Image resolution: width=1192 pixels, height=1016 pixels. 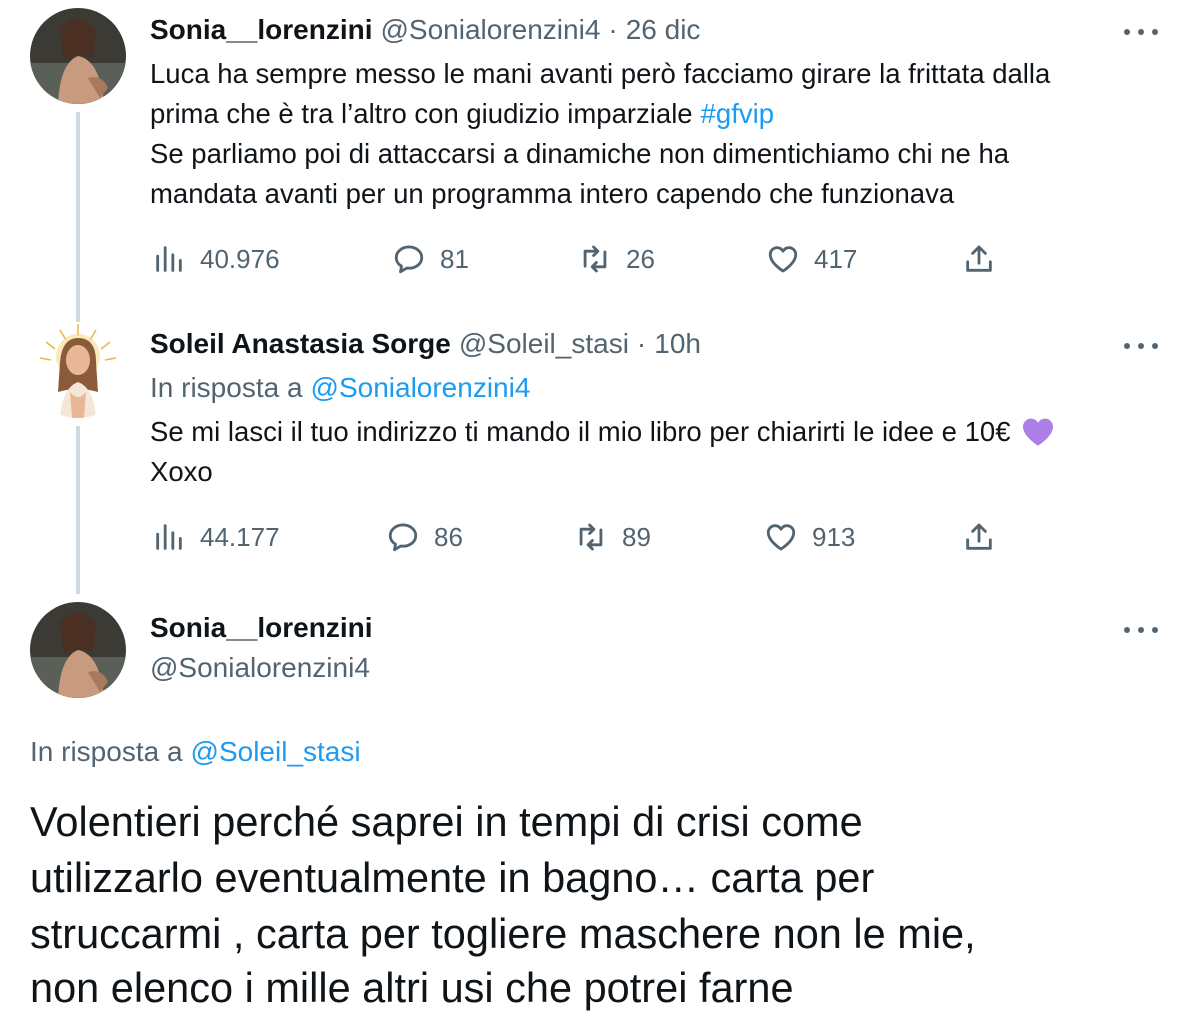 What do you see at coordinates (636, 536) in the screenshot?
I see `retweet-count: 89` at bounding box center [636, 536].